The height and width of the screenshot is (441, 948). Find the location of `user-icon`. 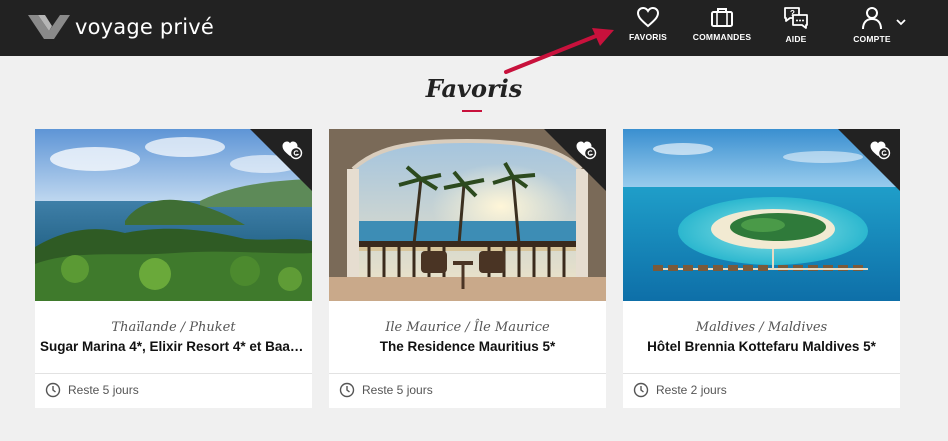

user-icon is located at coordinates (872, 18).